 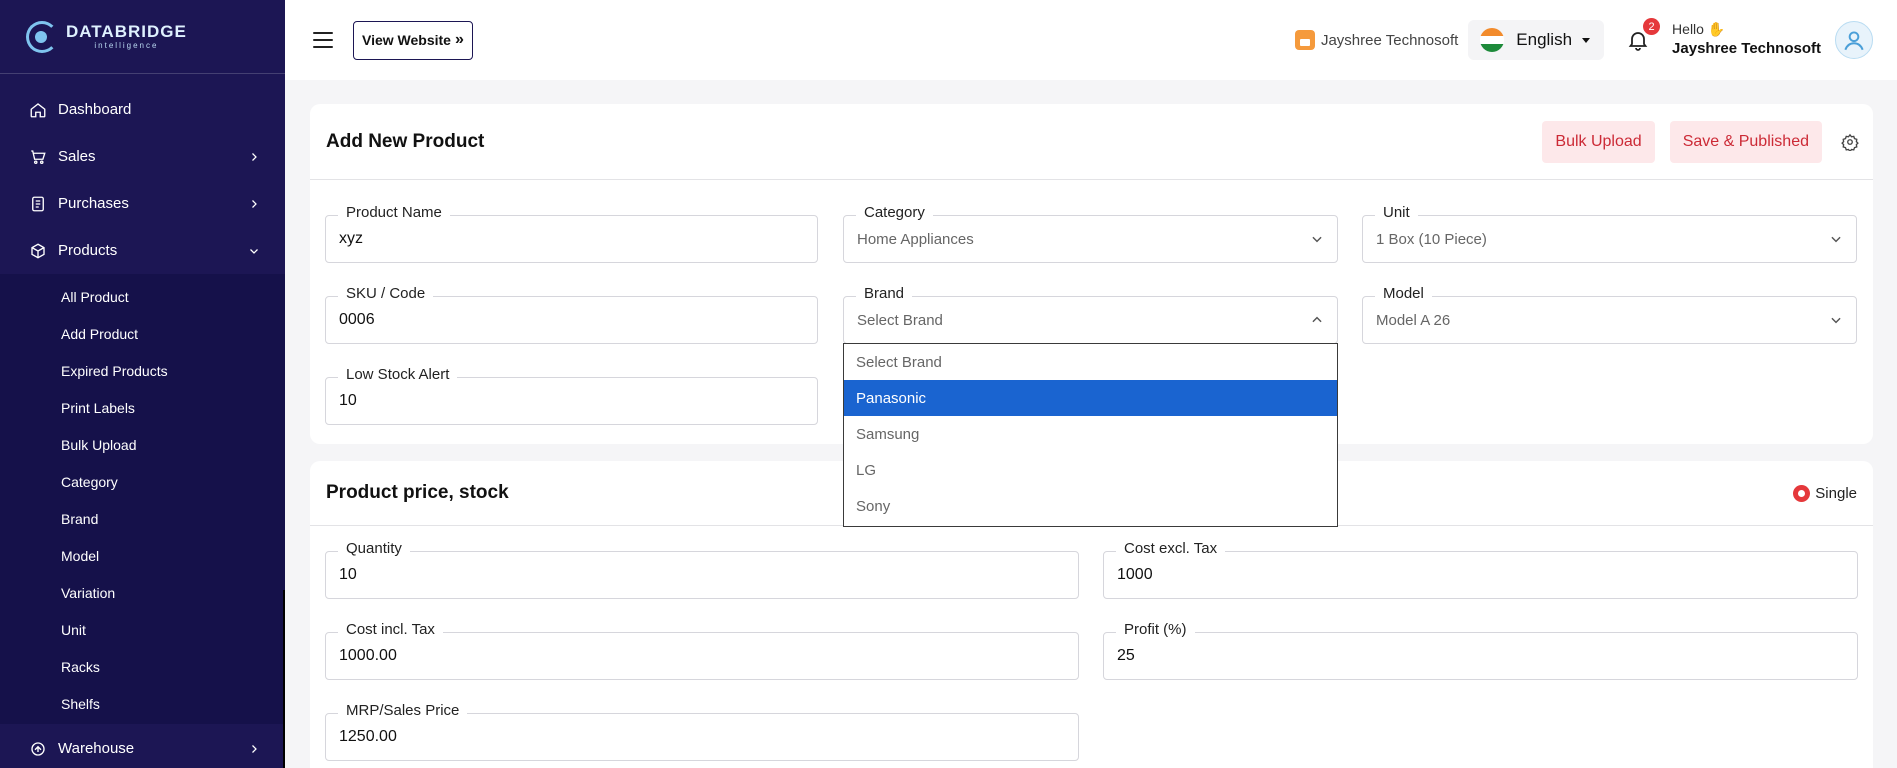 I want to click on profit-label: Profit (%), so click(x=1155, y=629).